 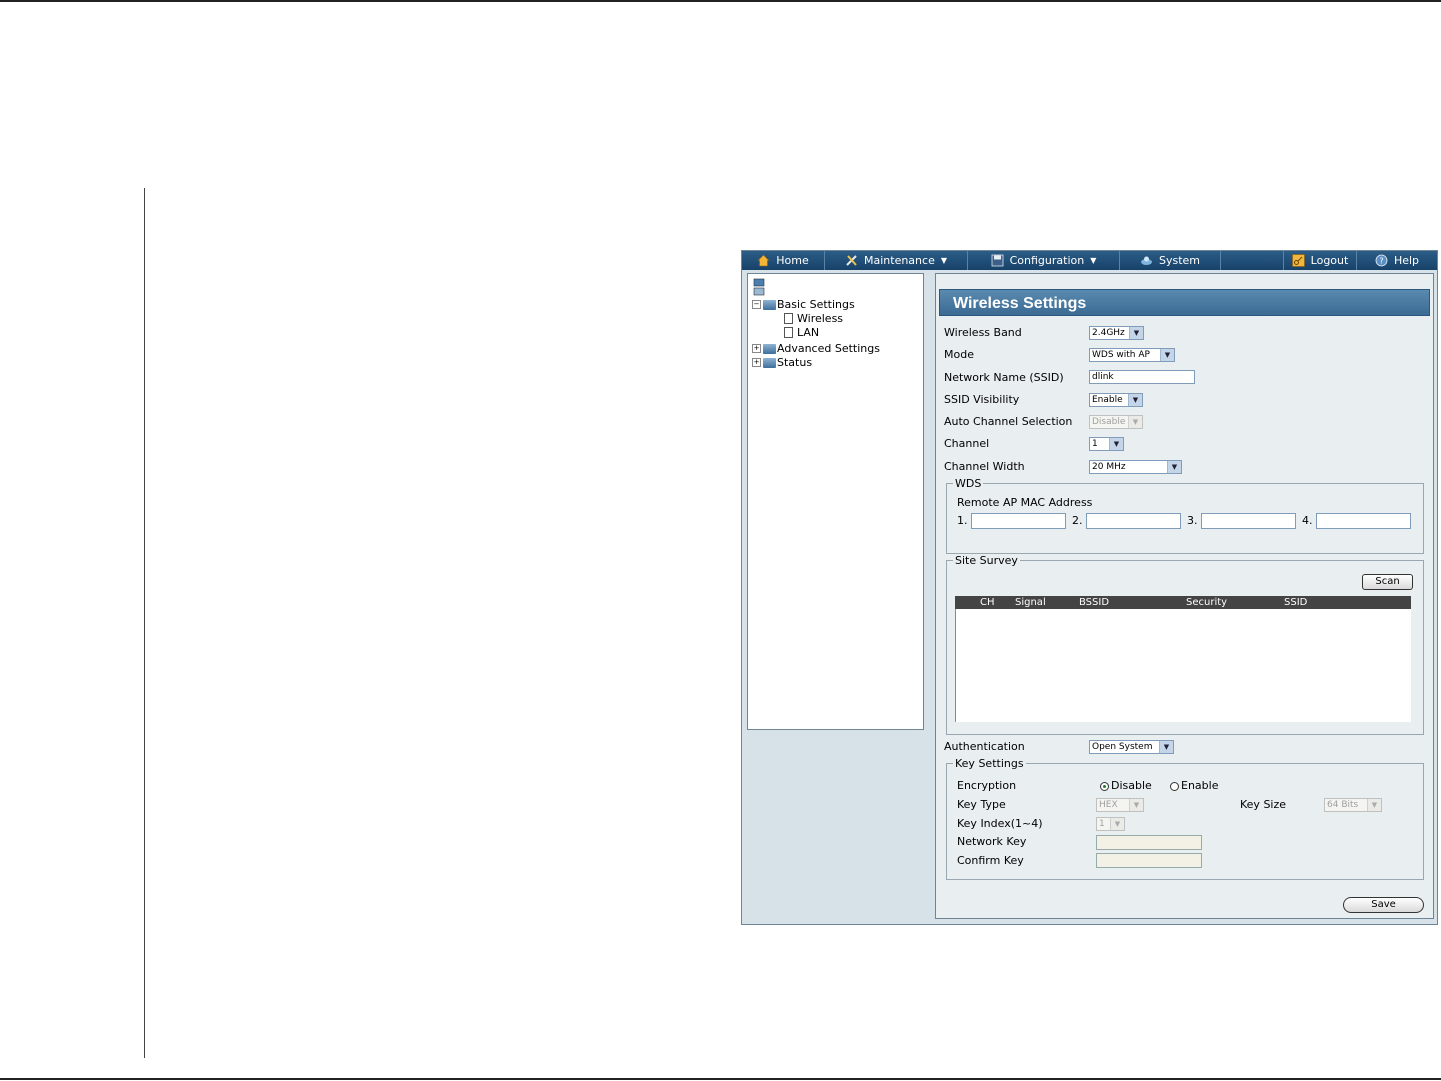 I want to click on mac-index-3: 3., so click(x=1192, y=520).